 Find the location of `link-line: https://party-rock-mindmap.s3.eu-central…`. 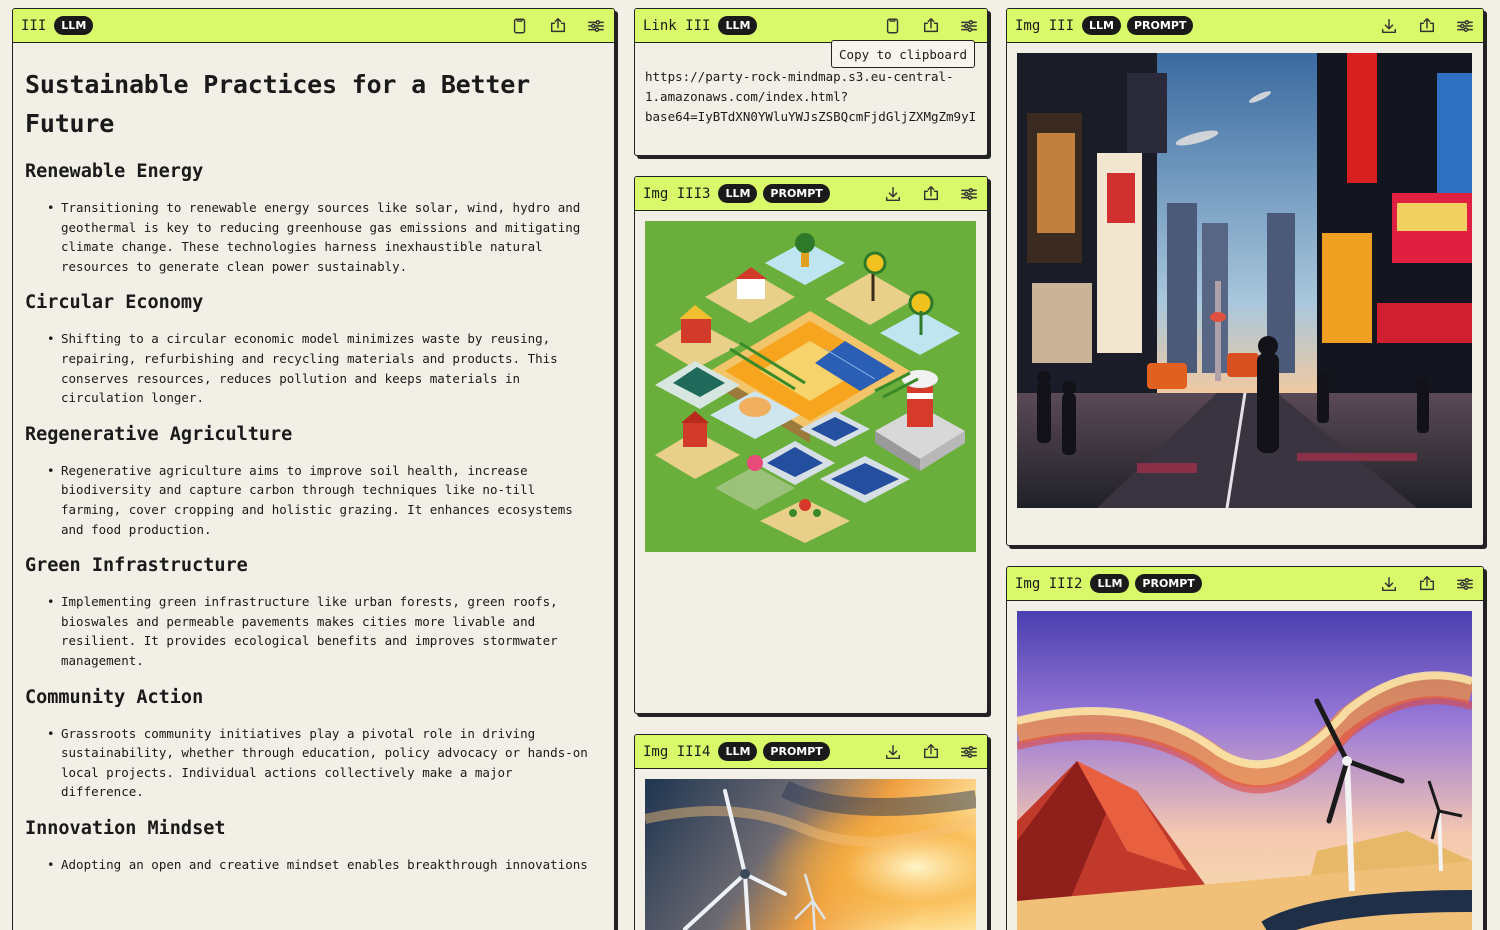

link-line: https://party-rock-mindmap.s3.eu-central… is located at coordinates (799, 76).